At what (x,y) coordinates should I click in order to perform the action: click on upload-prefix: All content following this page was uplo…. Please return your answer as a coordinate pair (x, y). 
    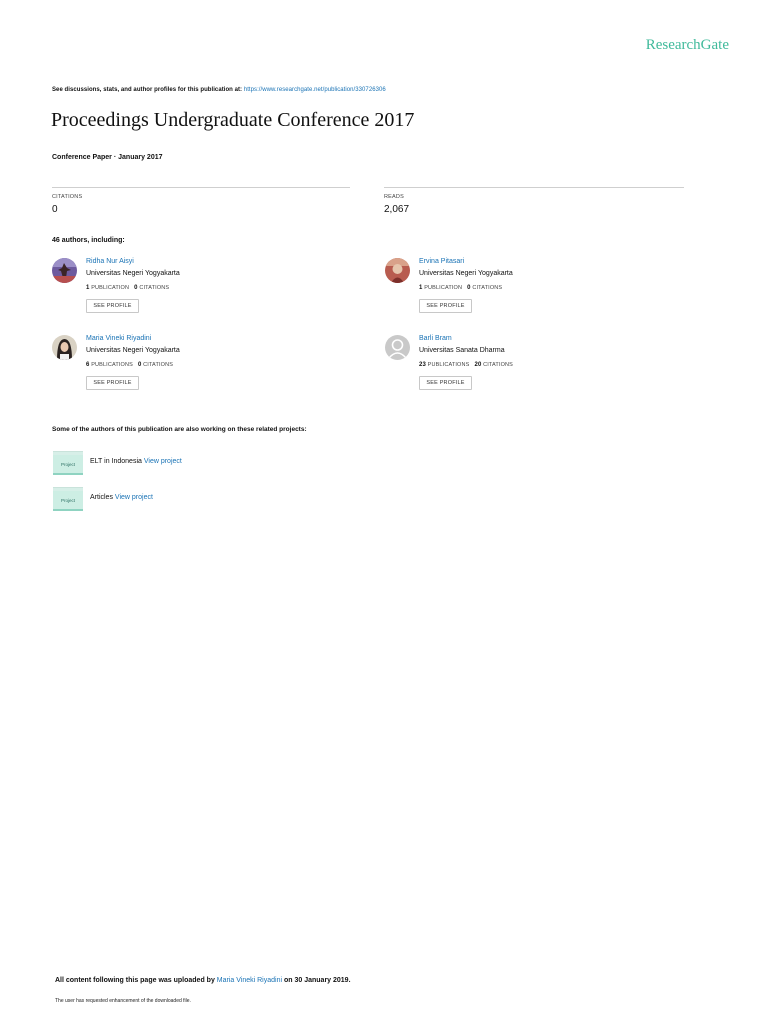
    Looking at the image, I should click on (135, 980).